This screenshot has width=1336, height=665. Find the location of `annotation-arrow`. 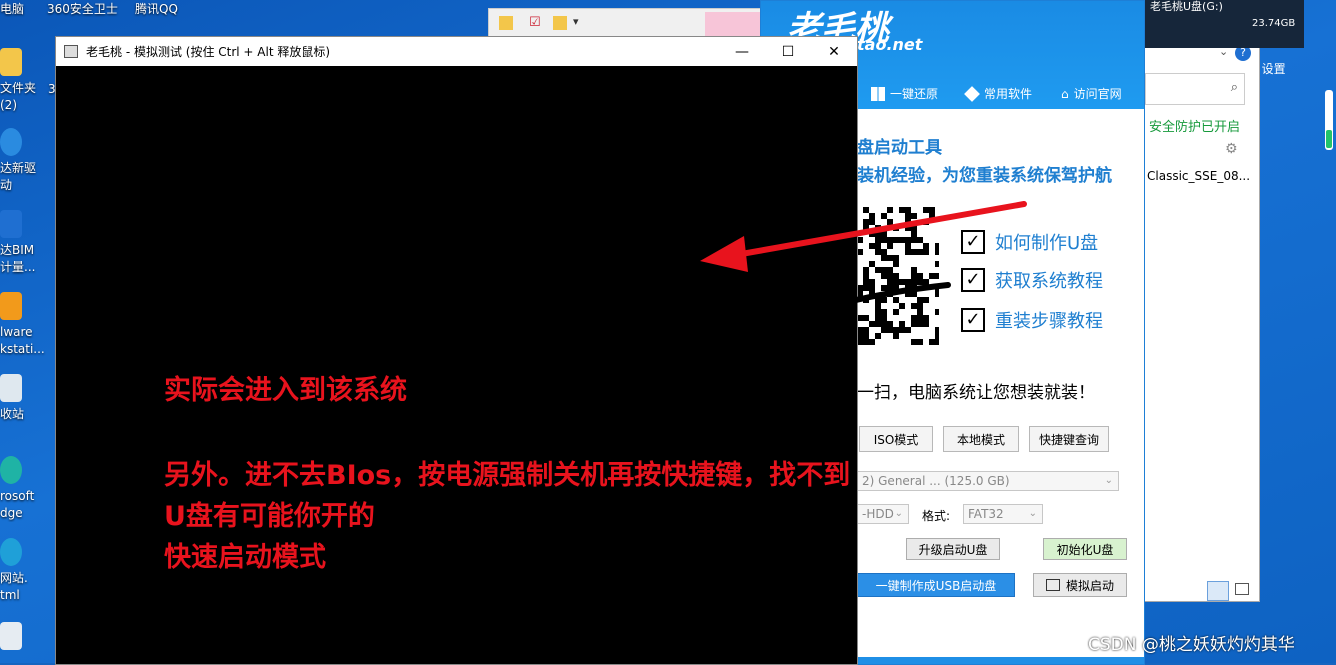

annotation-arrow is located at coordinates (863, 252).